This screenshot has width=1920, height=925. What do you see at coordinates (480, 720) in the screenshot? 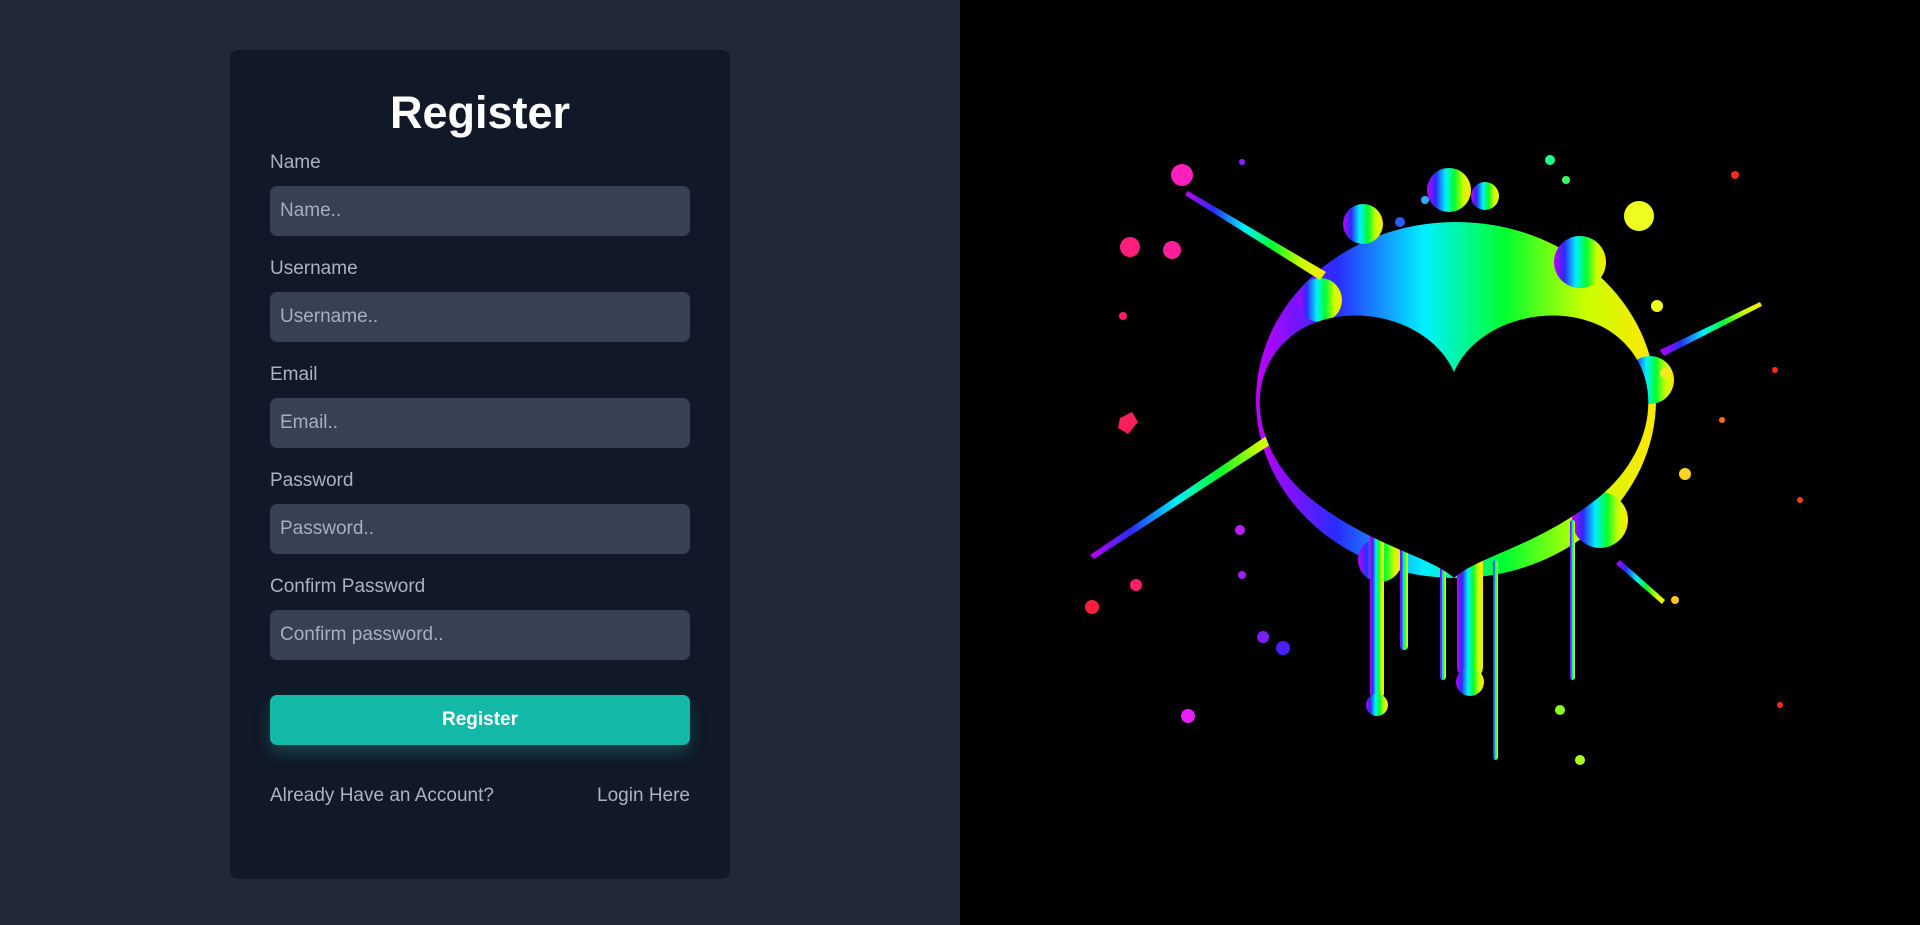
I see `register-button: Register` at bounding box center [480, 720].